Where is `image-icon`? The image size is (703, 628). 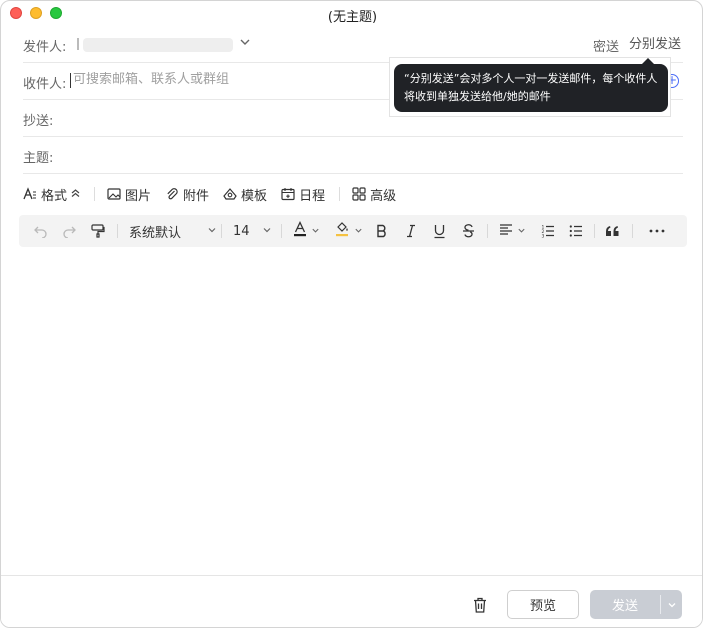 image-icon is located at coordinates (114, 194).